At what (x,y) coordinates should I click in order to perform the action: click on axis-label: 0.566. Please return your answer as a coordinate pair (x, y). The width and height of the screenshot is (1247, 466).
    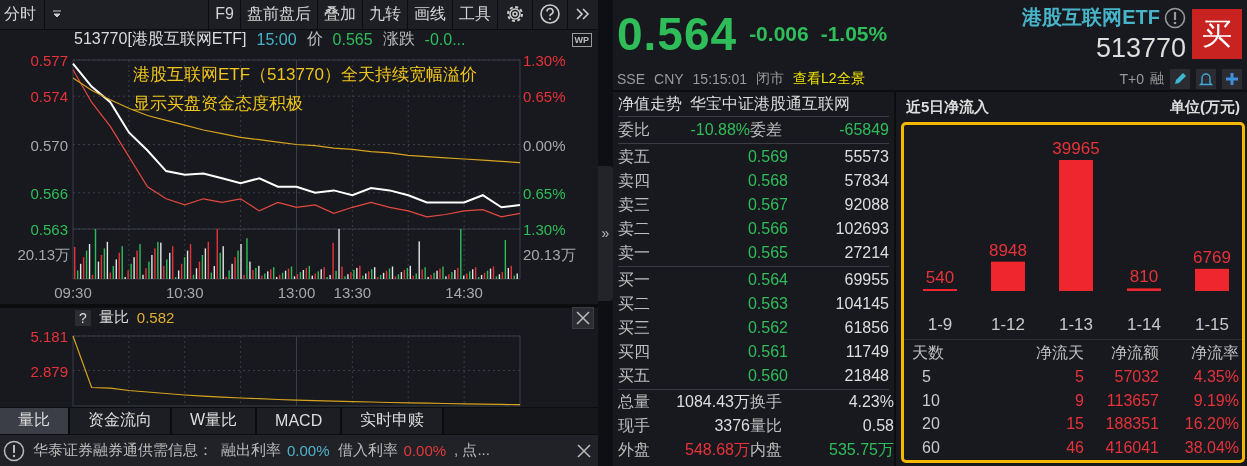
    Looking at the image, I should click on (49, 193).